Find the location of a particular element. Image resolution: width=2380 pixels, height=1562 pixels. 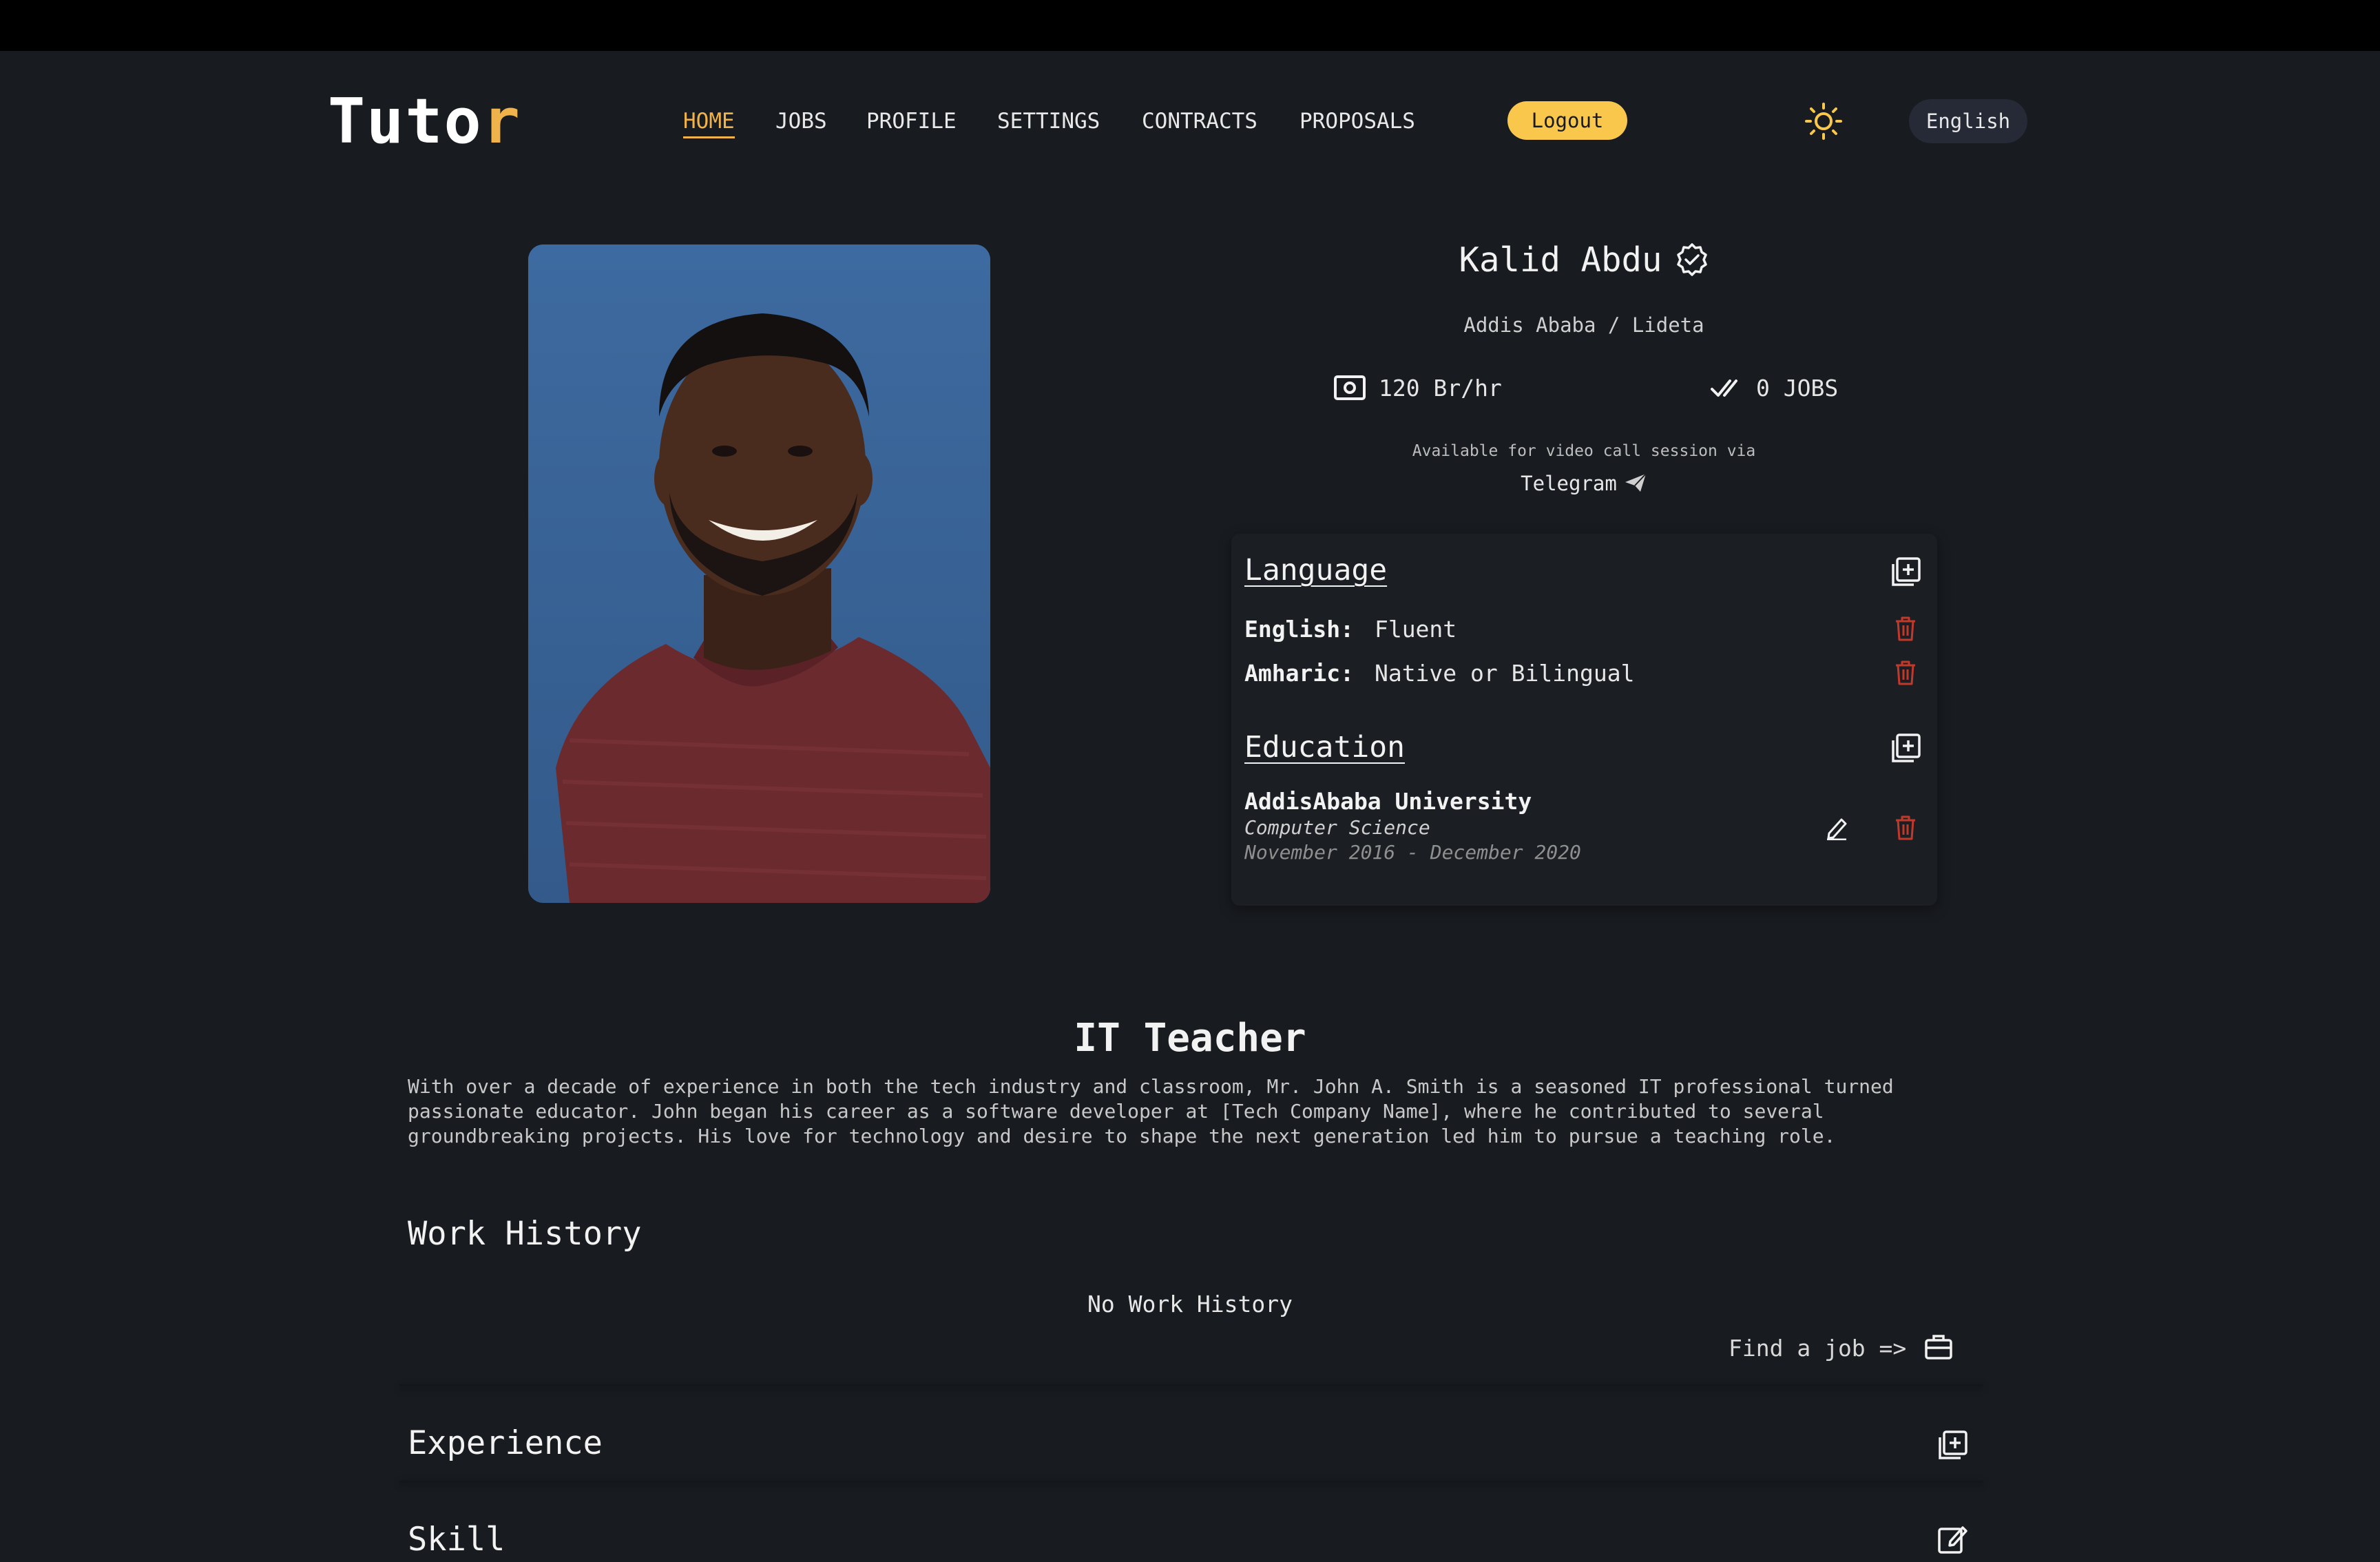

logo-text: Tuto is located at coordinates (405, 121).